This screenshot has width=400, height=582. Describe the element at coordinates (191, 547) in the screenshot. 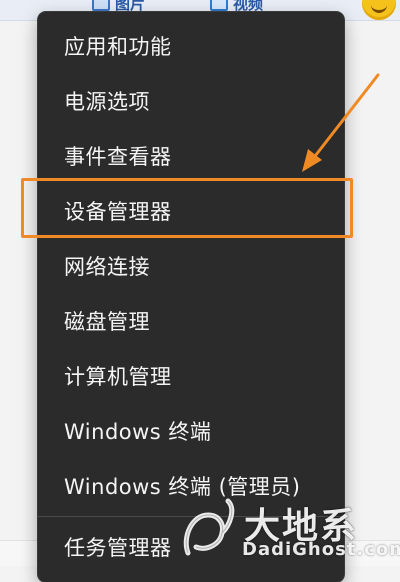

I see `menu-item-task-manager: 任务管理器` at that location.